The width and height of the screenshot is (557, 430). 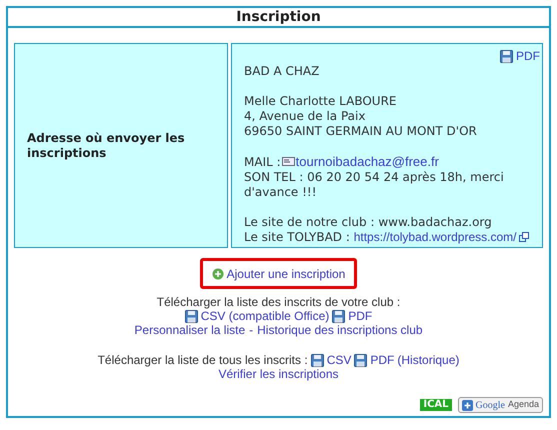 What do you see at coordinates (278, 374) in the screenshot?
I see `verify-link: Vérifier les inscriptions` at bounding box center [278, 374].